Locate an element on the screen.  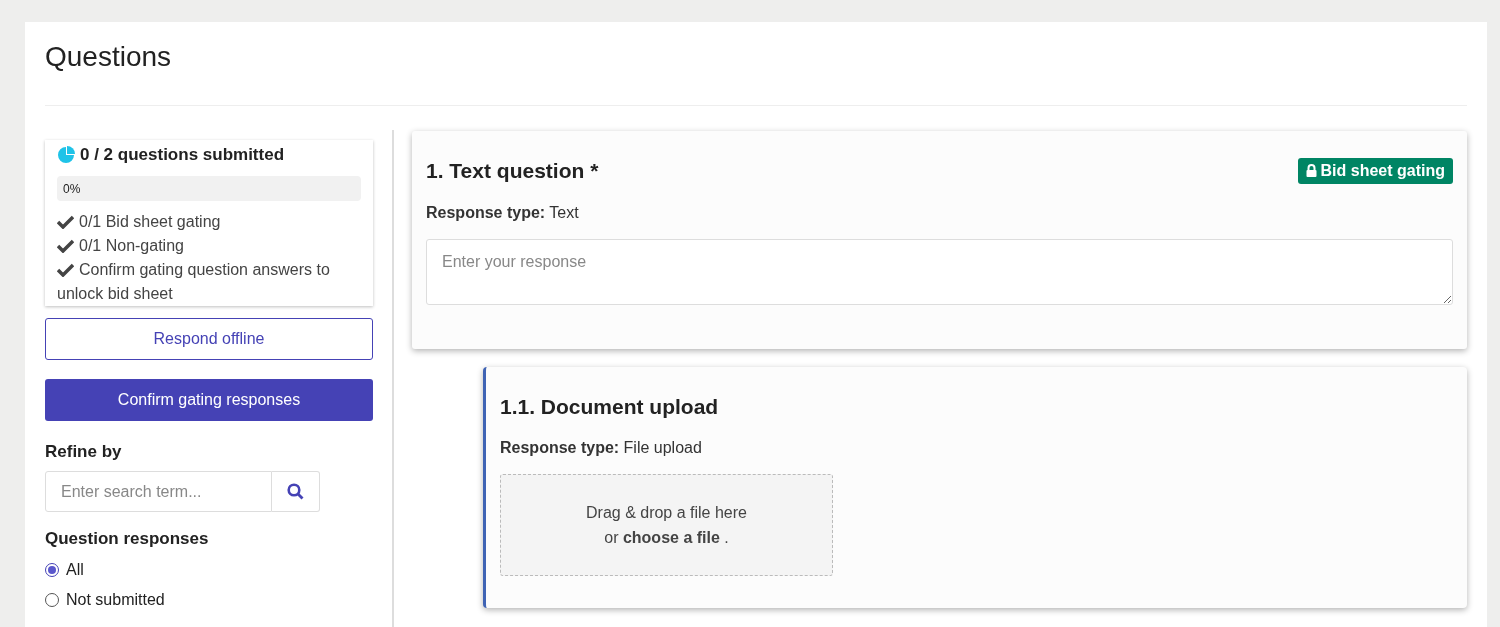
page-title: Questions is located at coordinates (108, 57).